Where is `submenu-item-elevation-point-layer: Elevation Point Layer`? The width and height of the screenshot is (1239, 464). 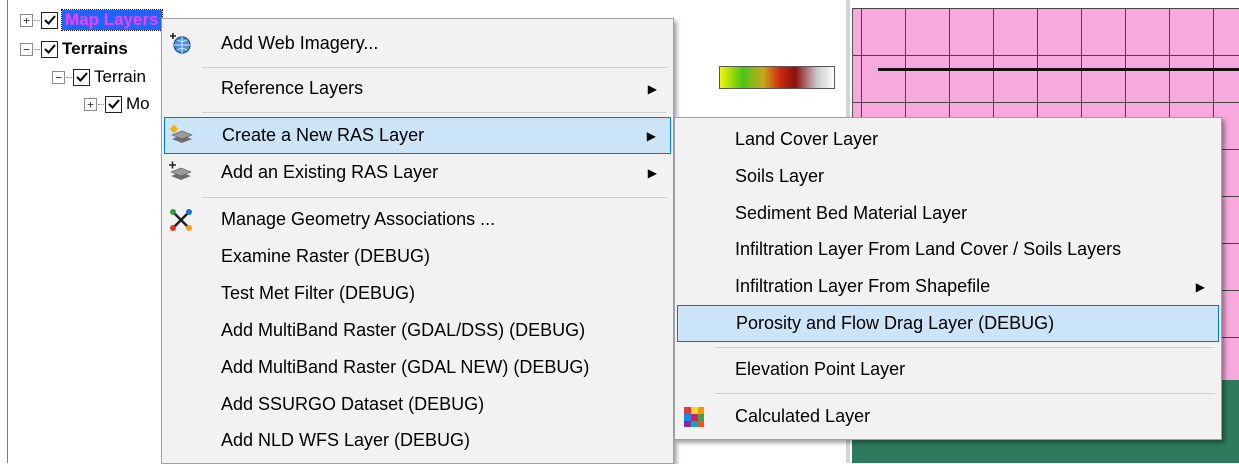 submenu-item-elevation-point-layer: Elevation Point Layer is located at coordinates (948, 369).